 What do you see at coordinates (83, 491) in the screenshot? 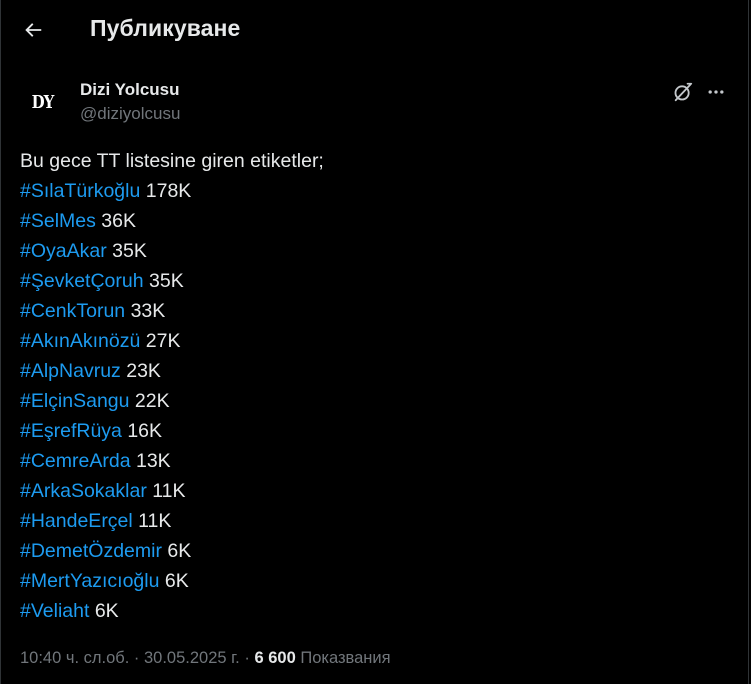
I see `hashtag-link: #ArkaSokaklar` at bounding box center [83, 491].